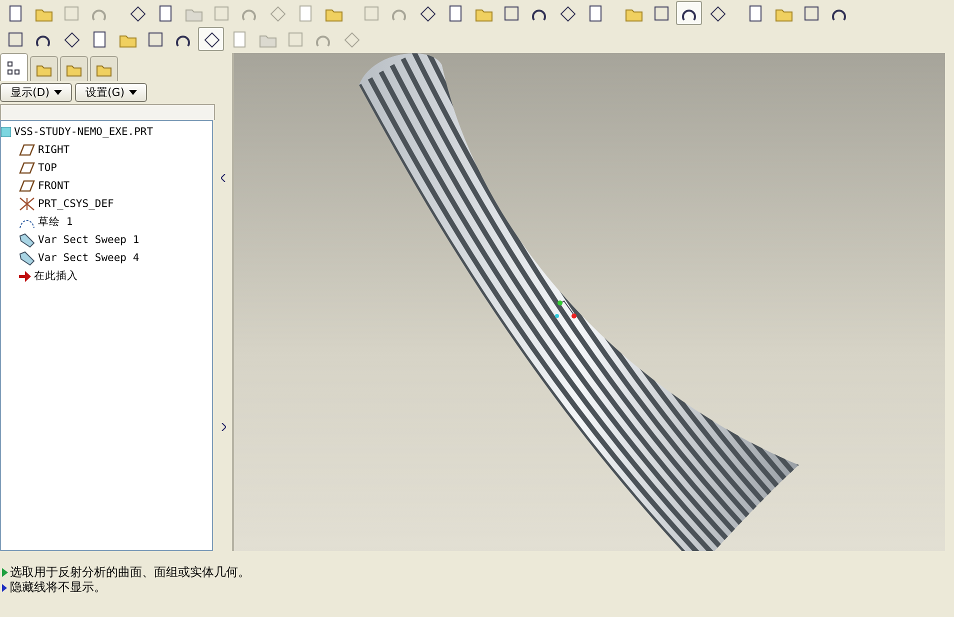 Image resolution: width=954 pixels, height=617 pixels. Describe the element at coordinates (27, 204) in the screenshot. I see `coordinate-system-icon` at that location.